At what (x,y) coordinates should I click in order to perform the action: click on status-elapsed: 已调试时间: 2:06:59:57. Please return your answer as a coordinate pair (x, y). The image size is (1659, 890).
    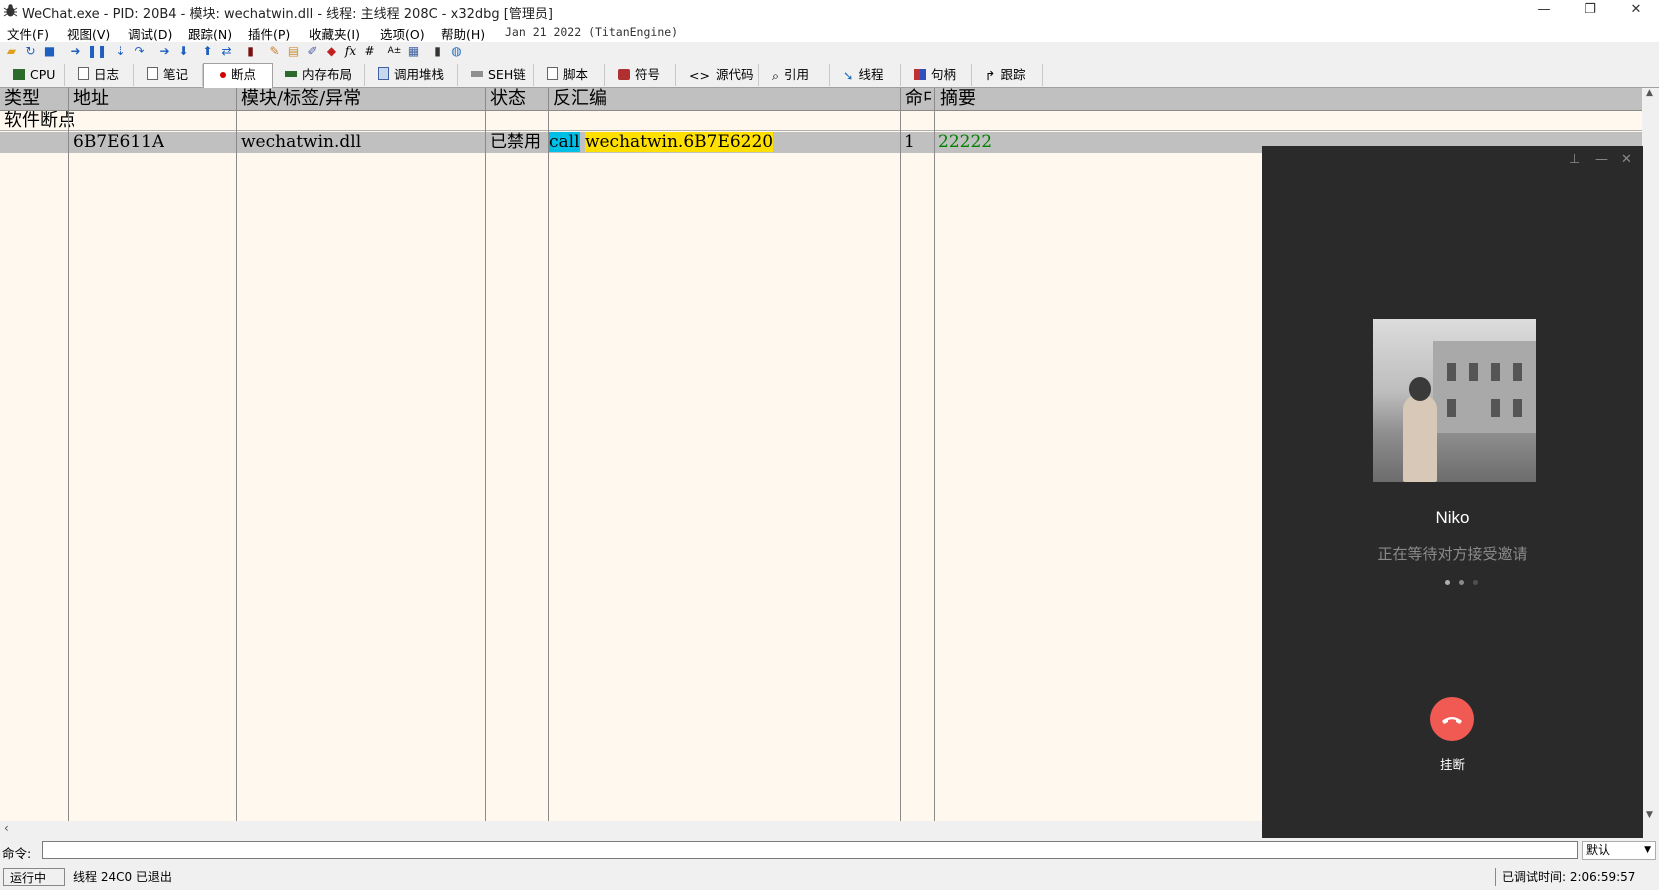
    Looking at the image, I should click on (1577, 877).